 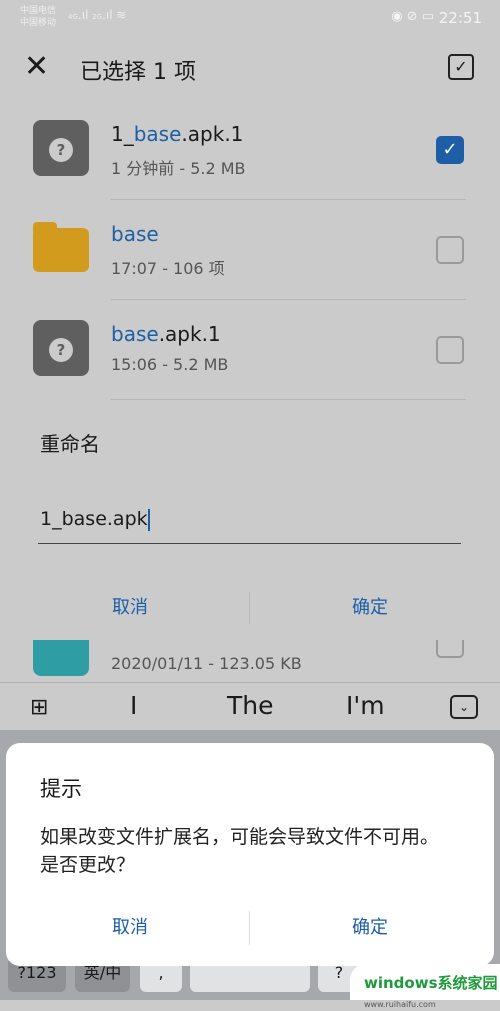 I want to click on file-row: 2020/01/11 - 123.05 KB, so click(x=250, y=661).